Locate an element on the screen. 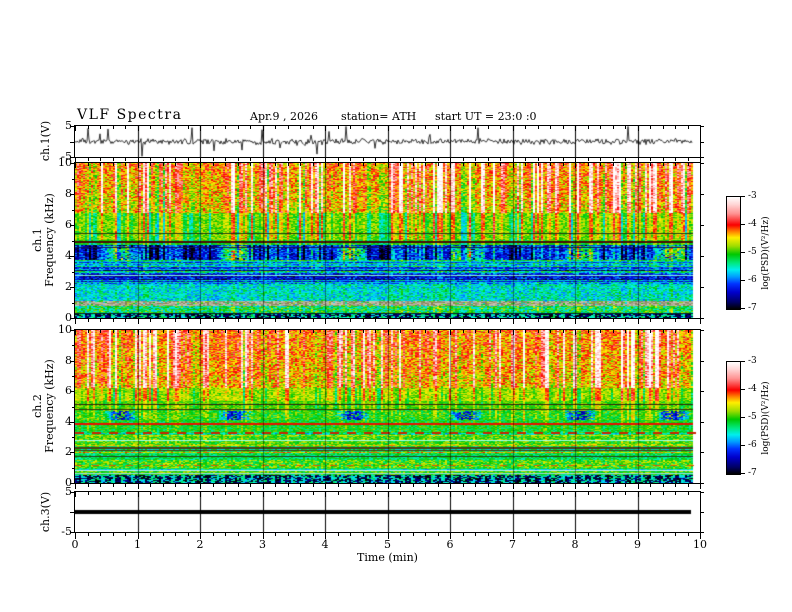  colorbar-tick-label: -5 is located at coordinates (752, 417).